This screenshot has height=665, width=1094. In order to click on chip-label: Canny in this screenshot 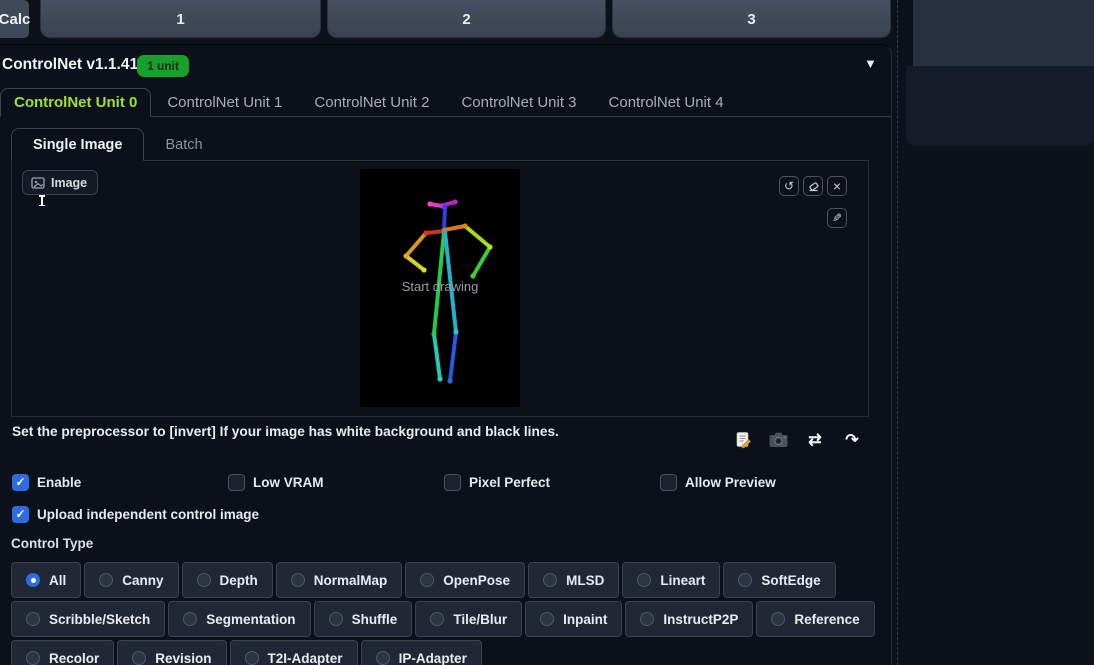, I will do `click(143, 580)`.